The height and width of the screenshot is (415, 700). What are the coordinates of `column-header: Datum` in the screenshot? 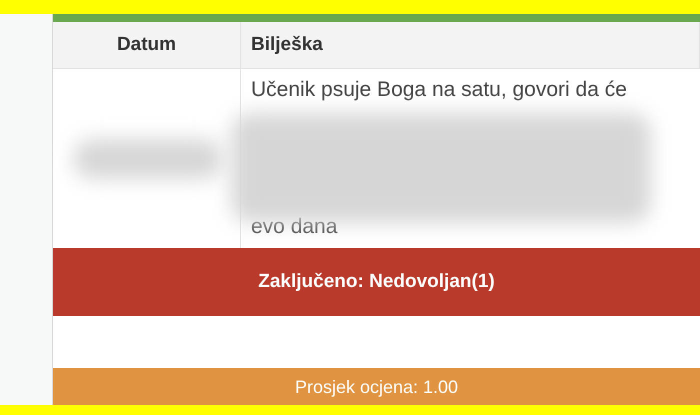 It's located at (147, 45).